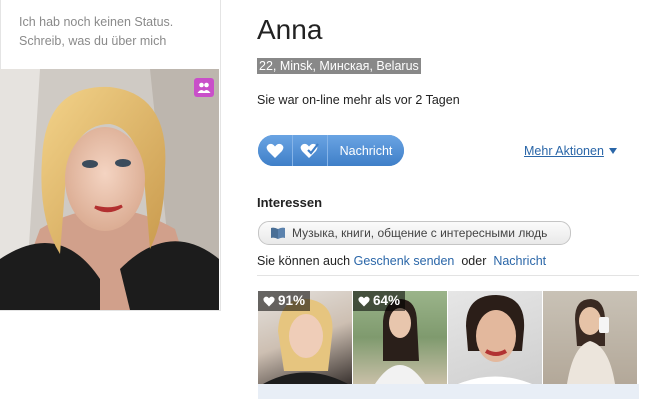  I want to click on wink-button, so click(310, 150).